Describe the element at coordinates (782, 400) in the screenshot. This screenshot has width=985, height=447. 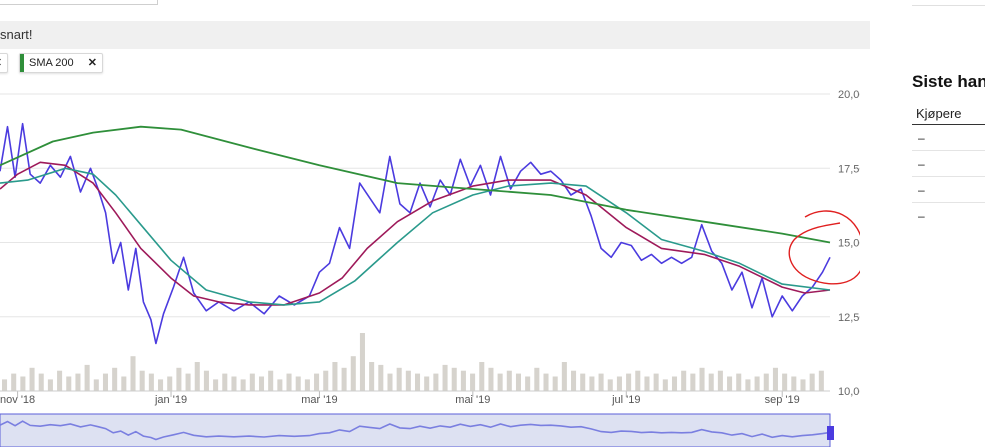
I see `x-tick-label: sep '19` at that location.